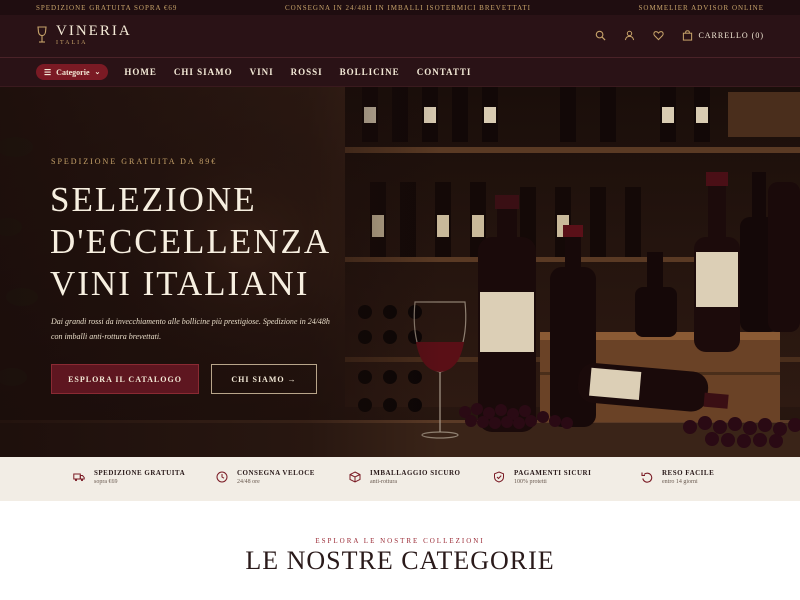 This screenshot has width=800, height=600. I want to click on categories-label: Categorie, so click(73, 72).